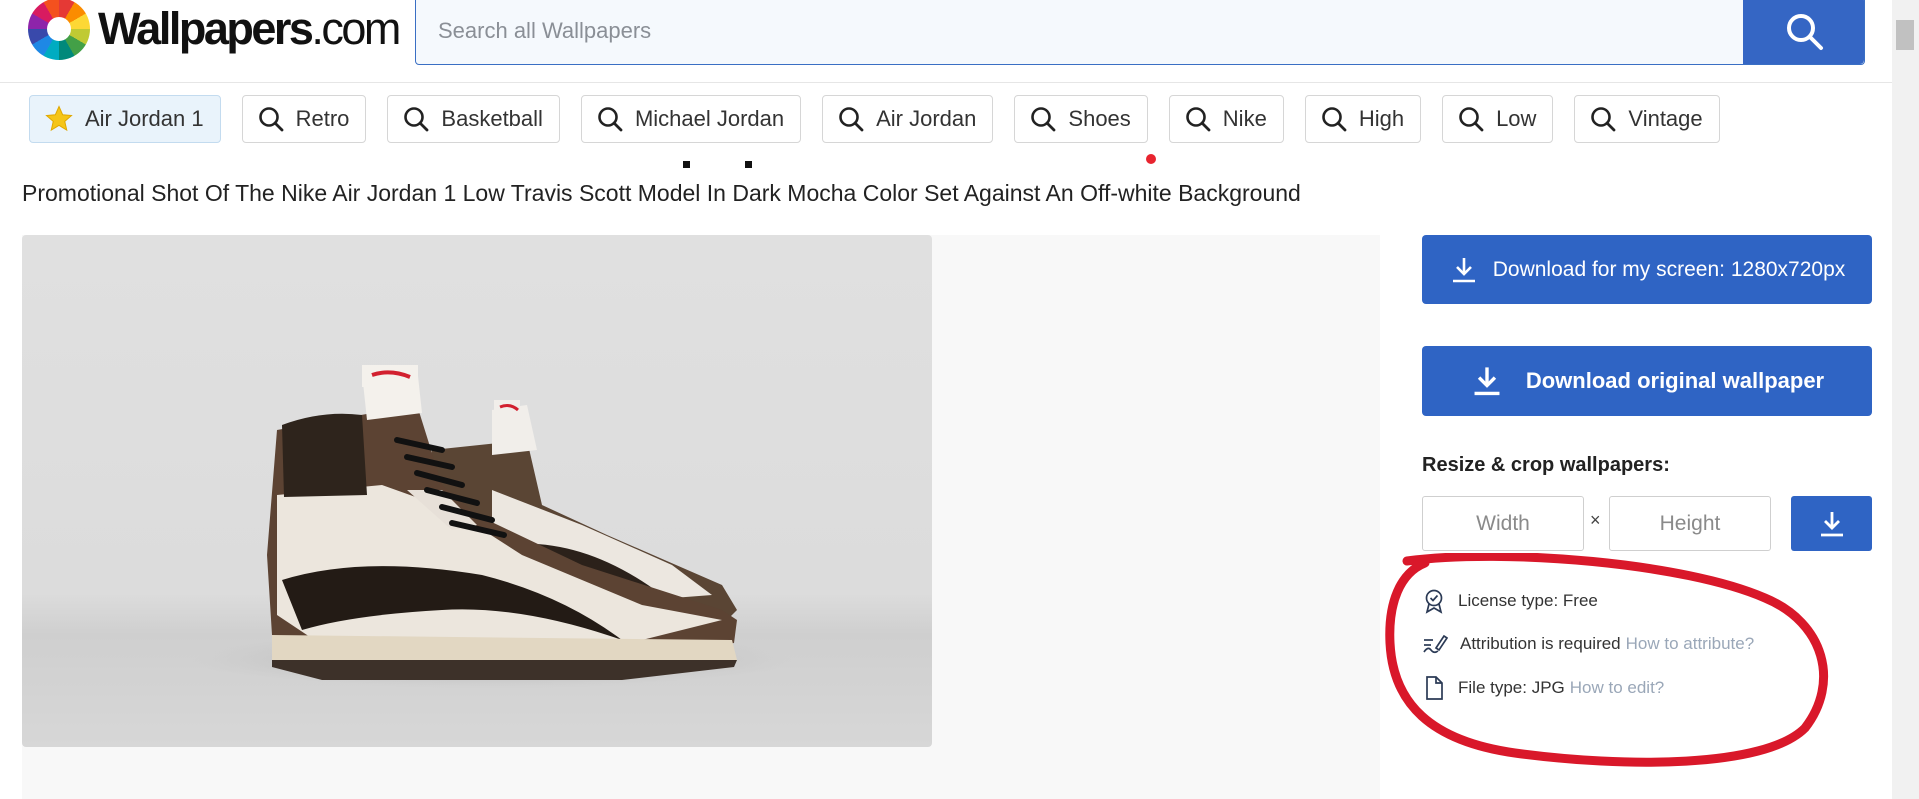 This screenshot has height=799, width=1919. I want to click on attribution-text: Attribution is required, so click(1540, 643).